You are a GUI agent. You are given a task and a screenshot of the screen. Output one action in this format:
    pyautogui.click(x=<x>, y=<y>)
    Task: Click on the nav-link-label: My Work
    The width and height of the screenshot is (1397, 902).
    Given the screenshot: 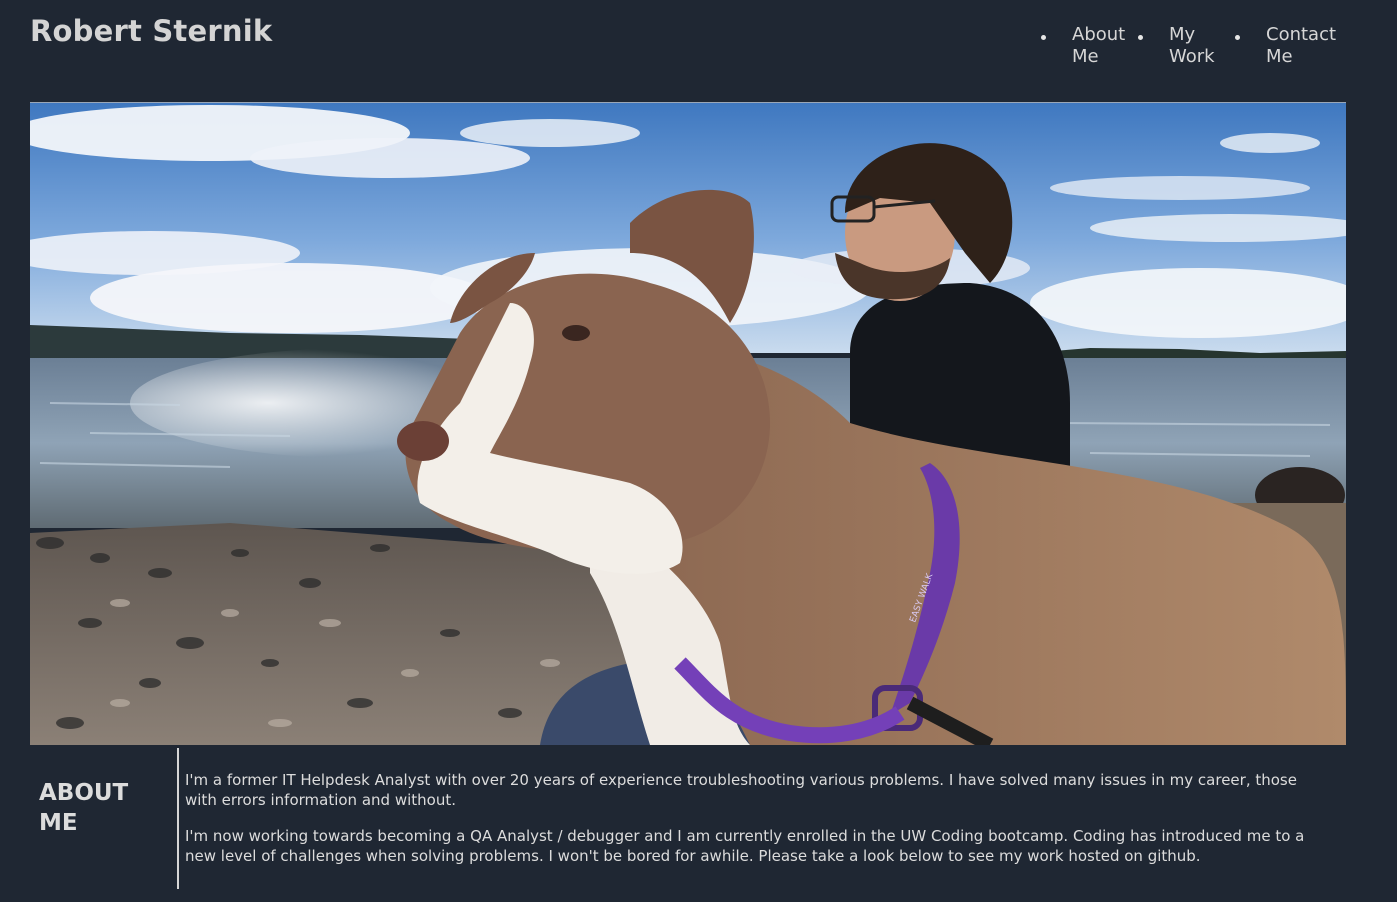 What is the action you would take?
    pyautogui.click(x=1192, y=45)
    